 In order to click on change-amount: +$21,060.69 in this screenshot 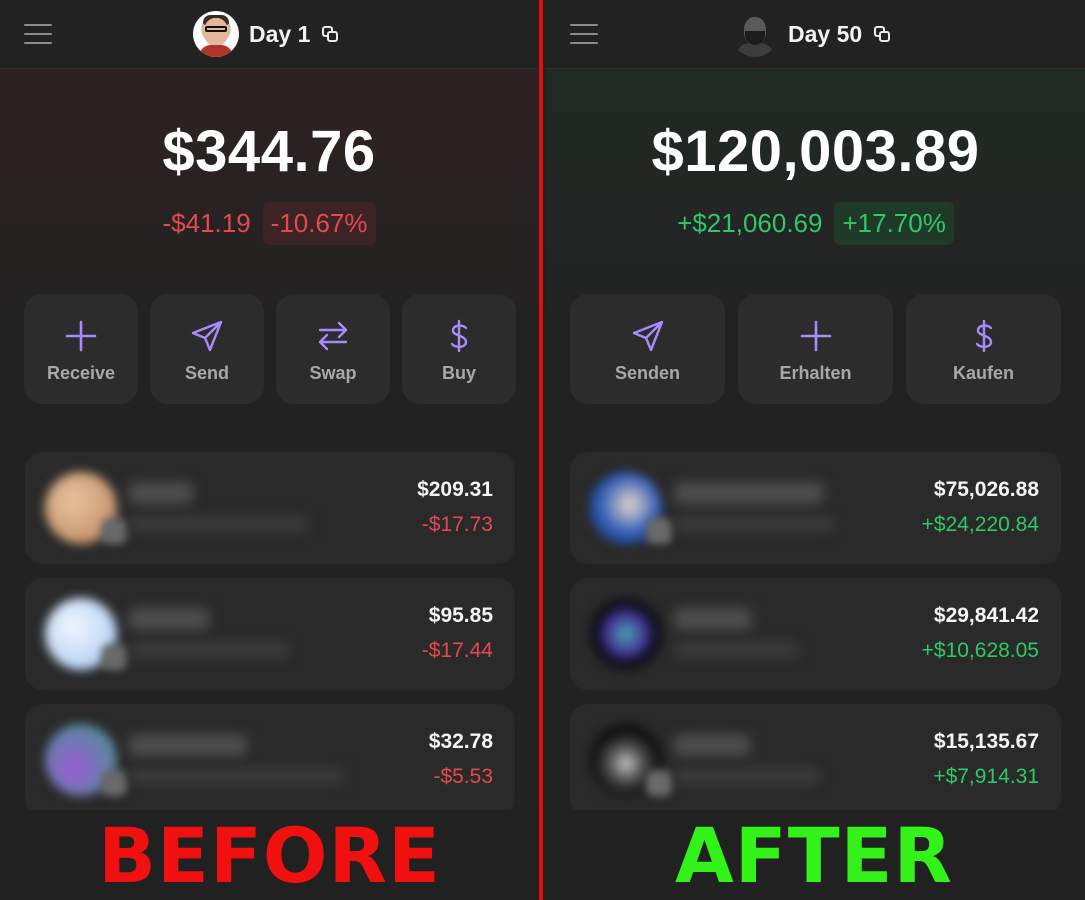, I will do `click(750, 223)`.